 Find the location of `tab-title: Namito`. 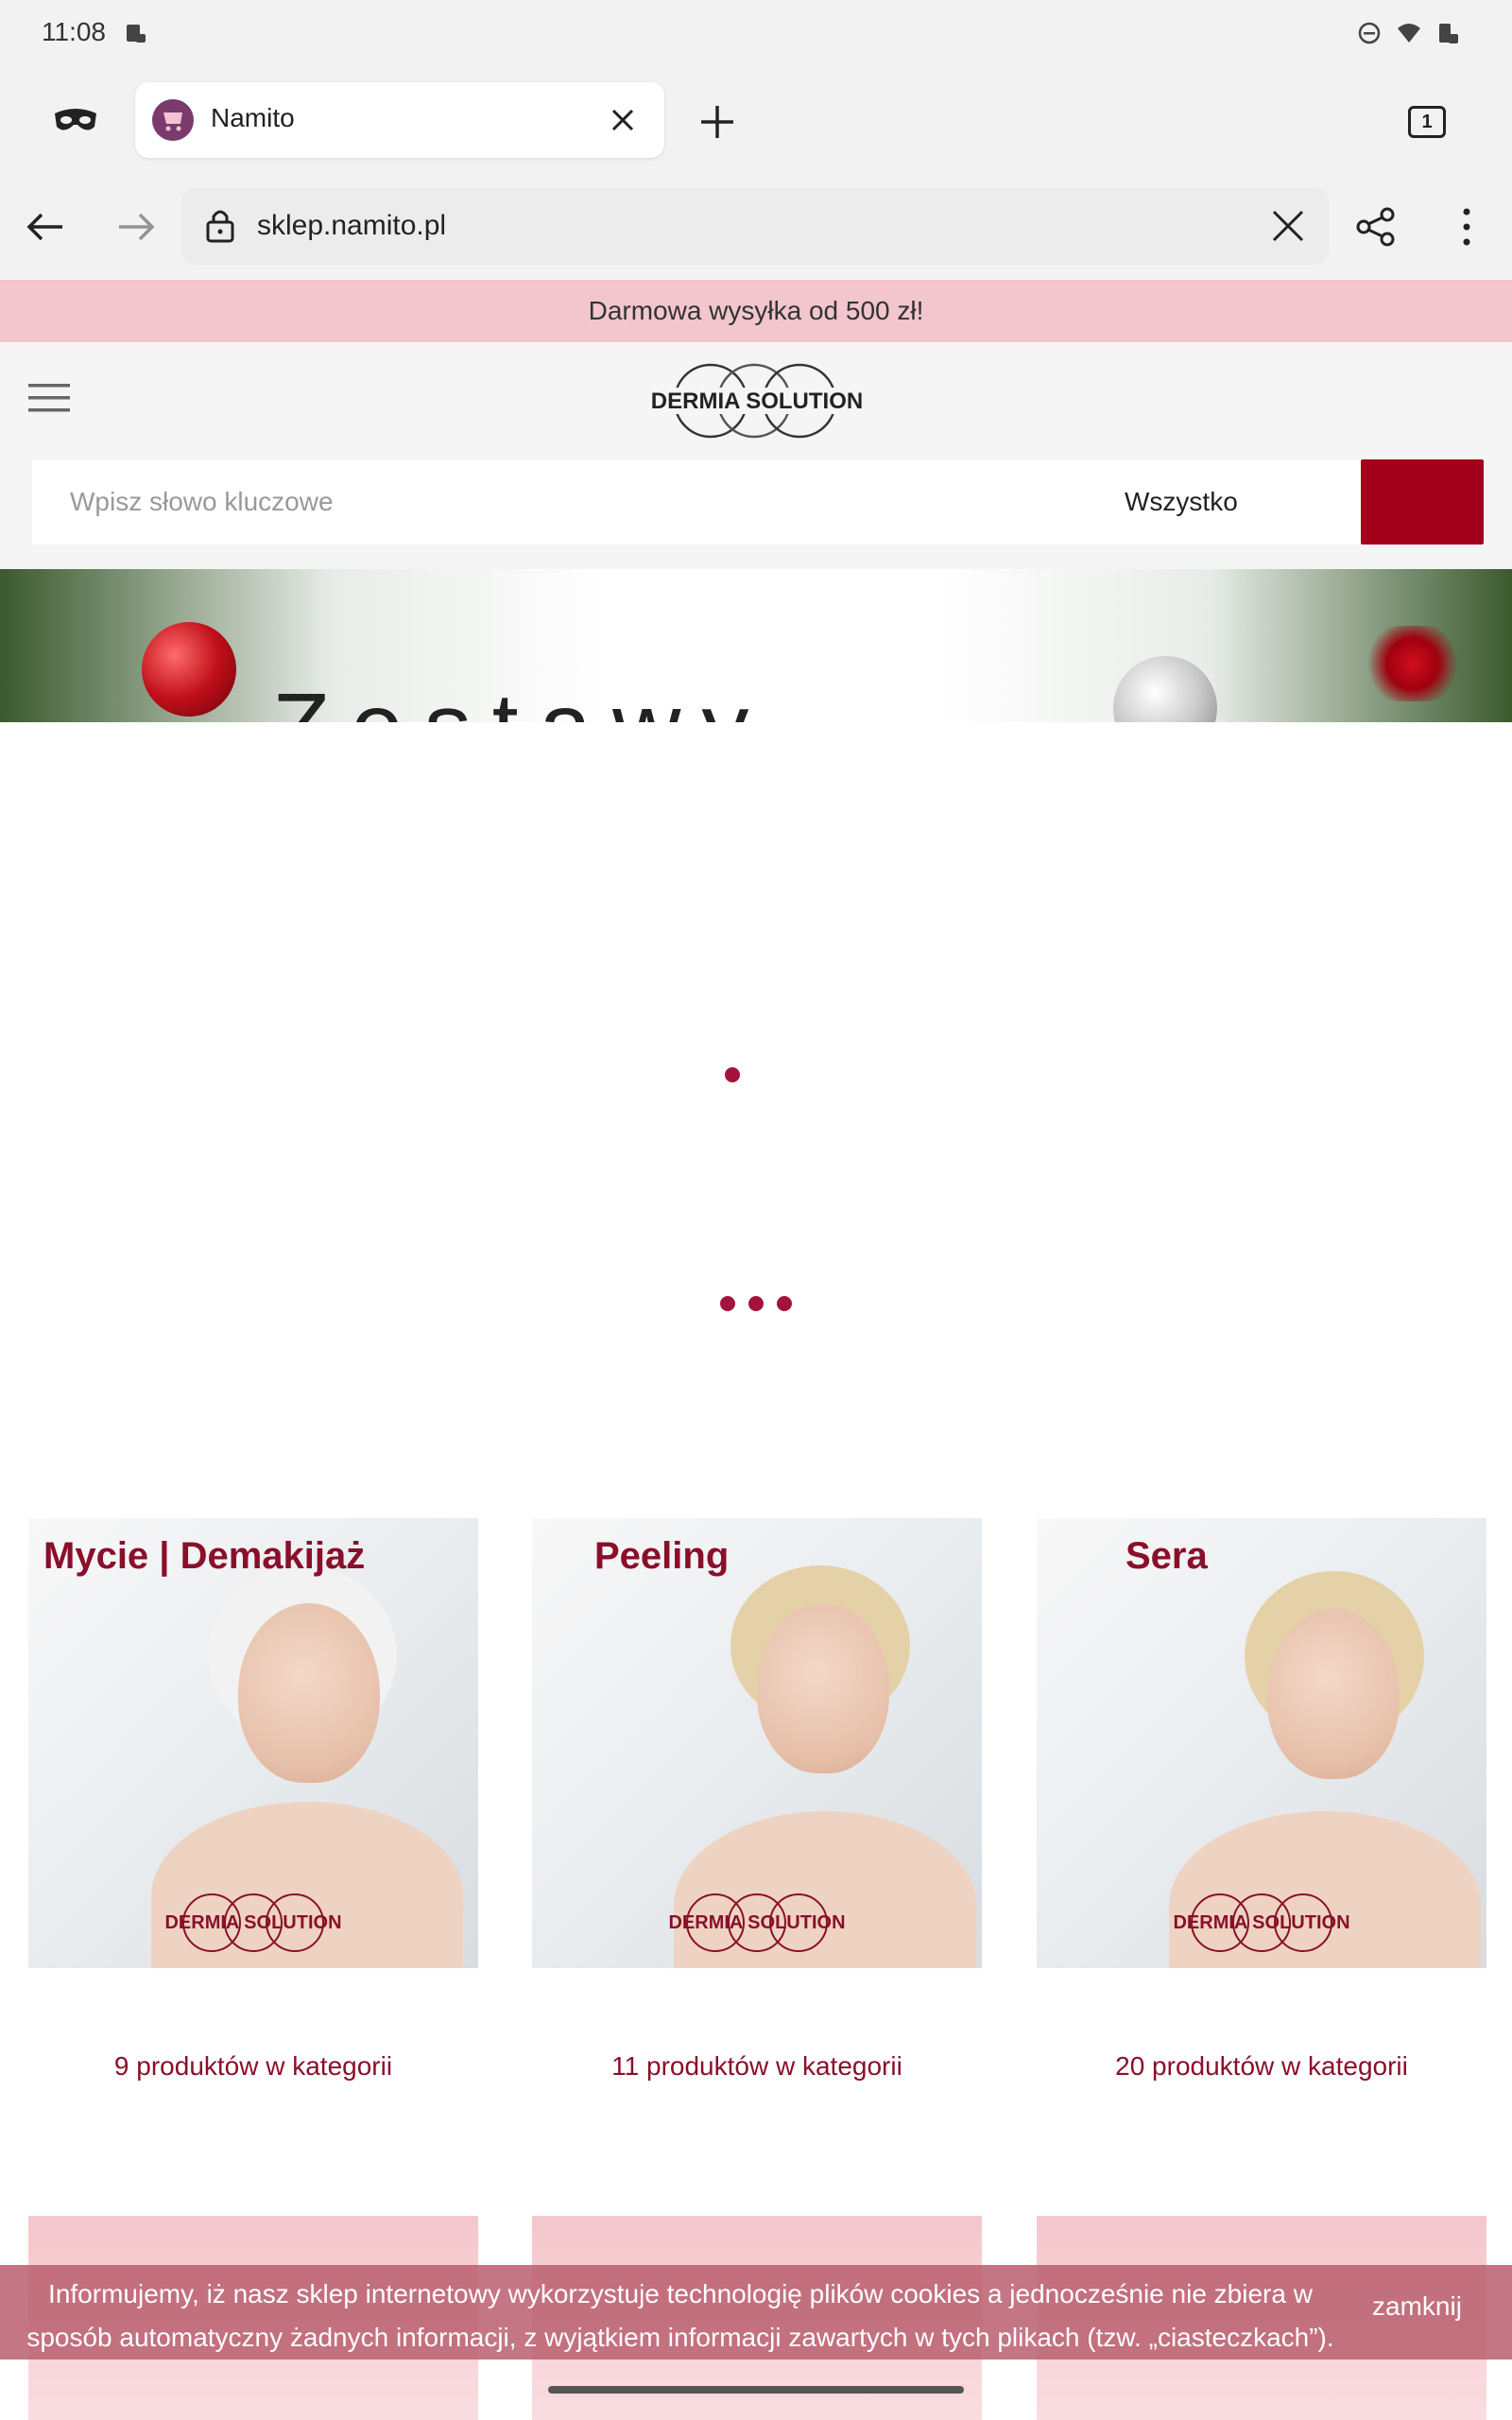

tab-title: Namito is located at coordinates (253, 117).